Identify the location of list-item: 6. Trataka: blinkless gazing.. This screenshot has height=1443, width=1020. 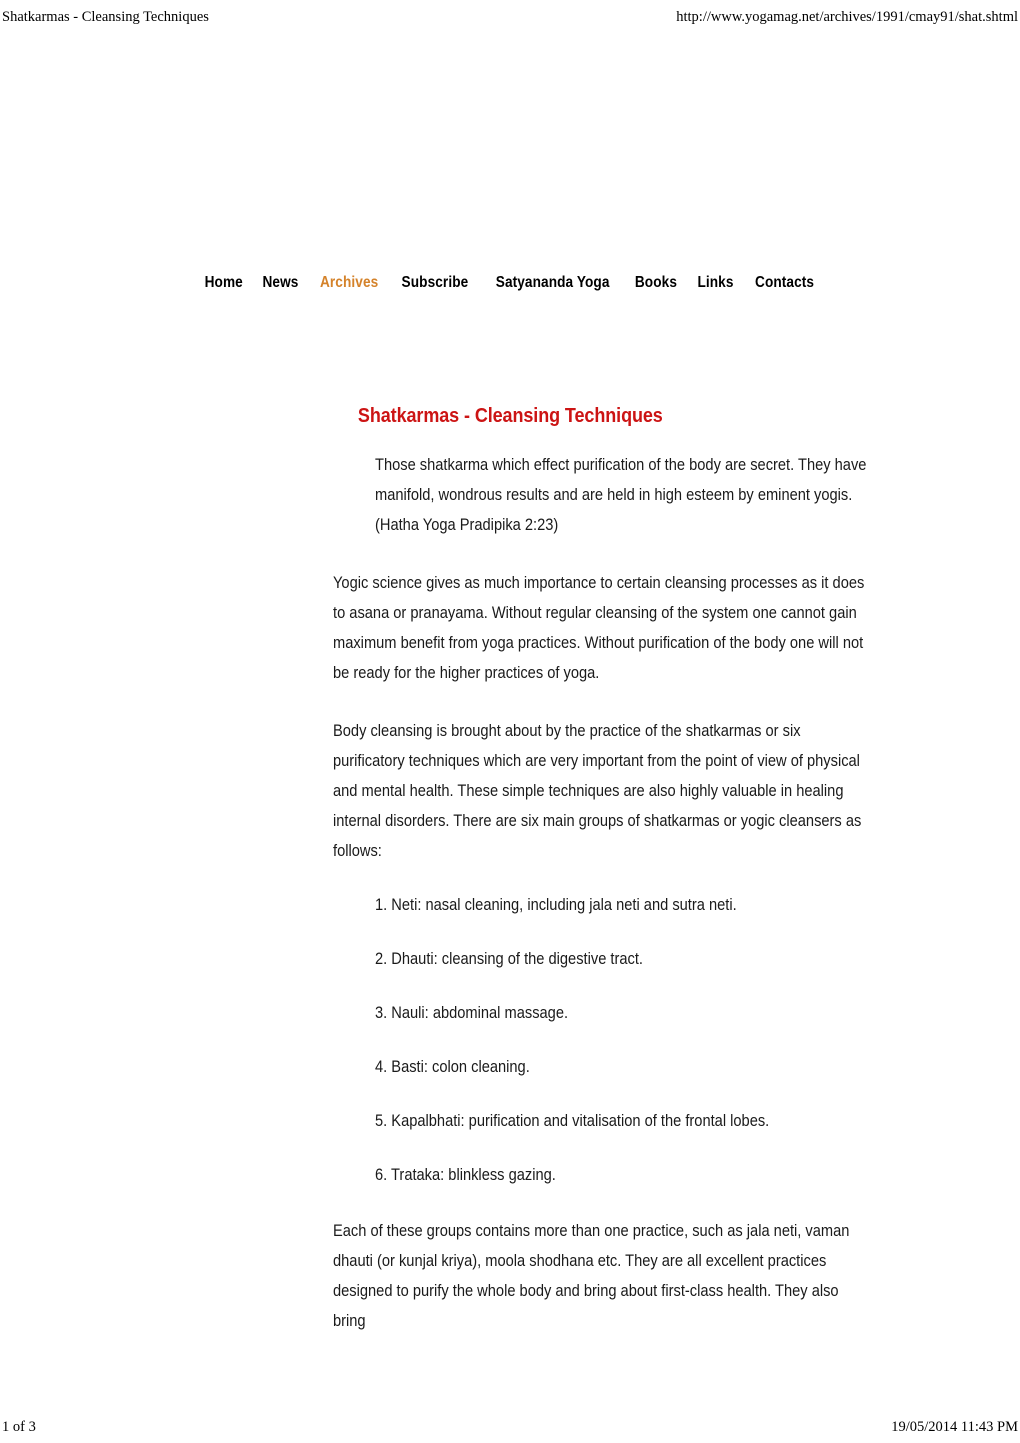
(465, 1175).